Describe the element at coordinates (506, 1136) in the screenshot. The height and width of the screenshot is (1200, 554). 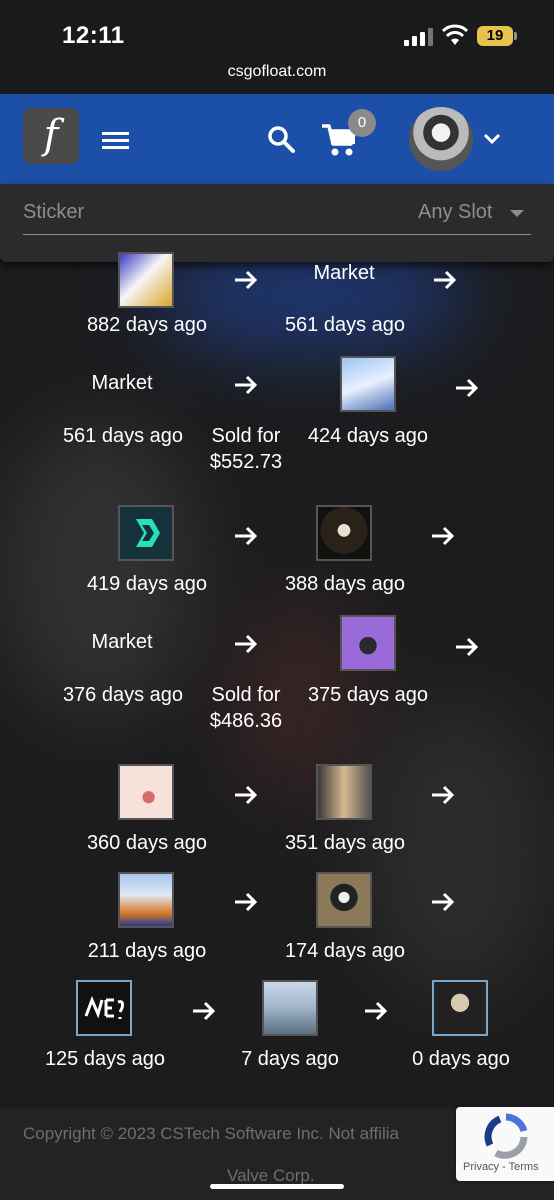
I see `recaptcha-icon` at that location.